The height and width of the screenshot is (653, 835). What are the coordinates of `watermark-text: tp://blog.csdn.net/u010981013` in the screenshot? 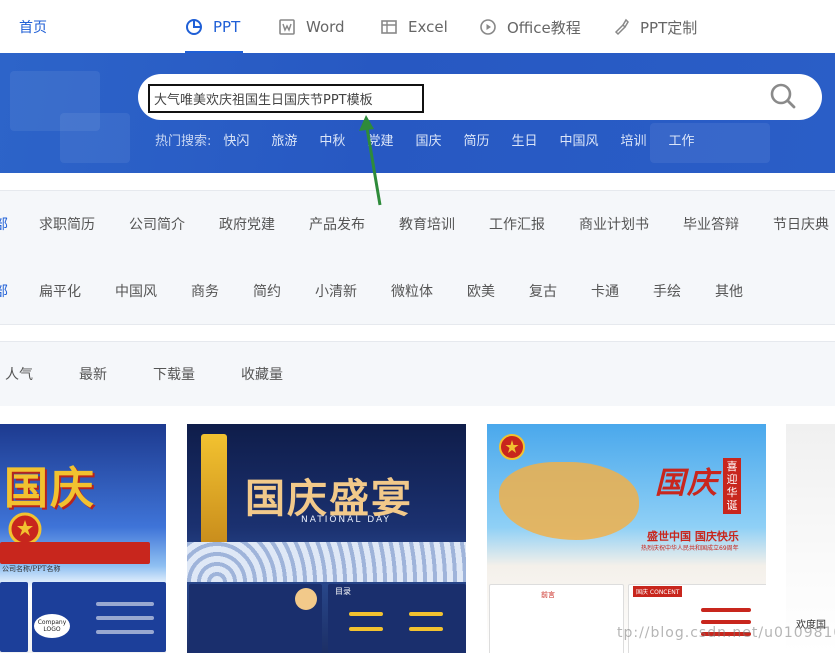 It's located at (726, 633).